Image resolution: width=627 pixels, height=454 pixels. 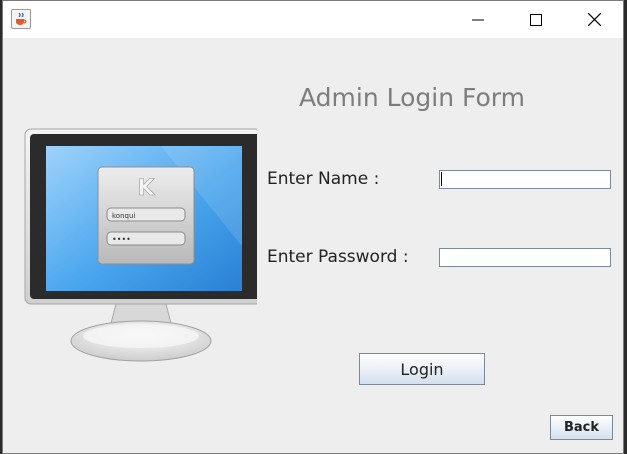 I want to click on name-input, so click(x=525, y=179).